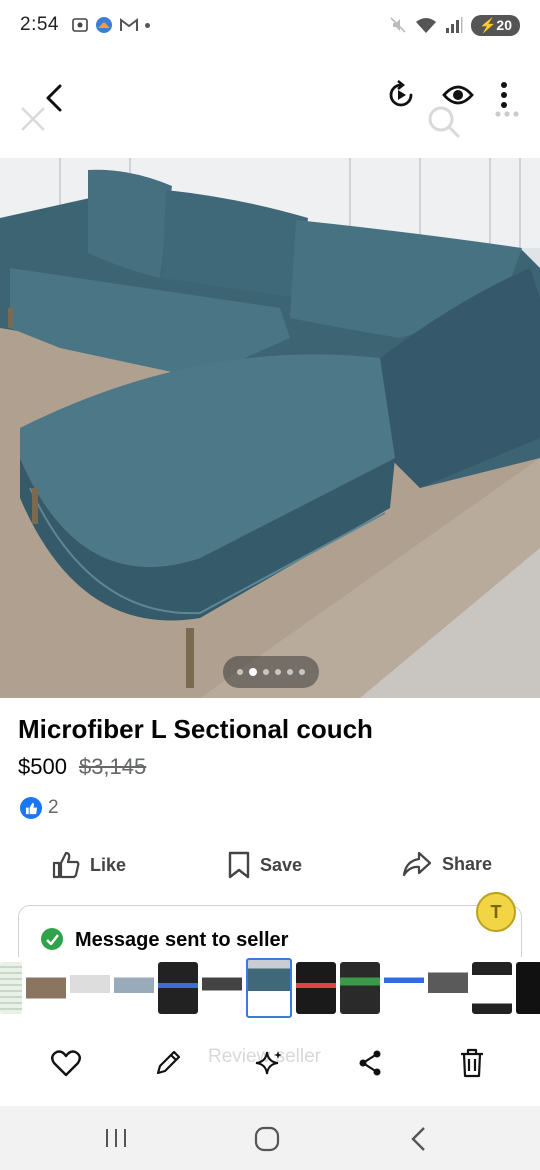 The width and height of the screenshot is (540, 1170). Describe the element at coordinates (33, 119) in the screenshot. I see `close-icon` at that location.